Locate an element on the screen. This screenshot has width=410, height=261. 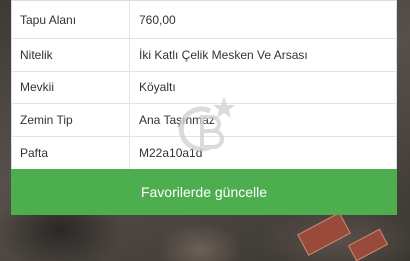
detail-label: Tapu Alanı is located at coordinates (71, 19).